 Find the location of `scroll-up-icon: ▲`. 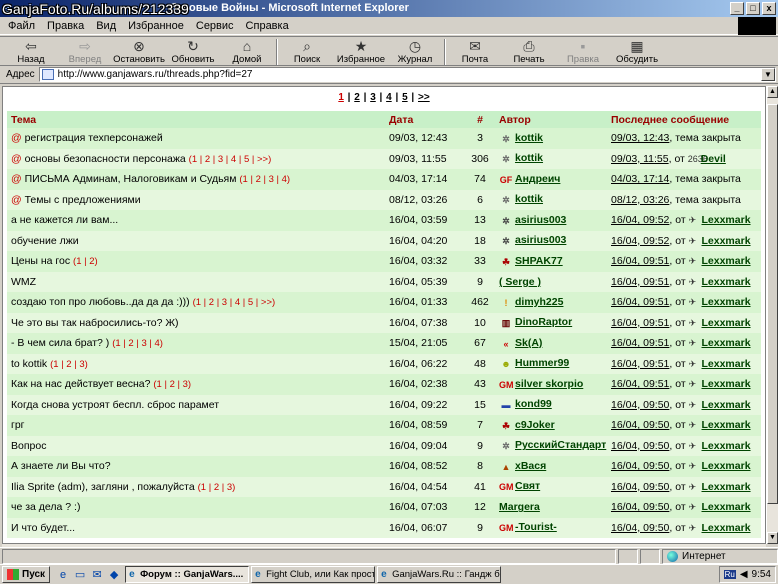

scroll-up-icon: ▲ is located at coordinates (772, 92).